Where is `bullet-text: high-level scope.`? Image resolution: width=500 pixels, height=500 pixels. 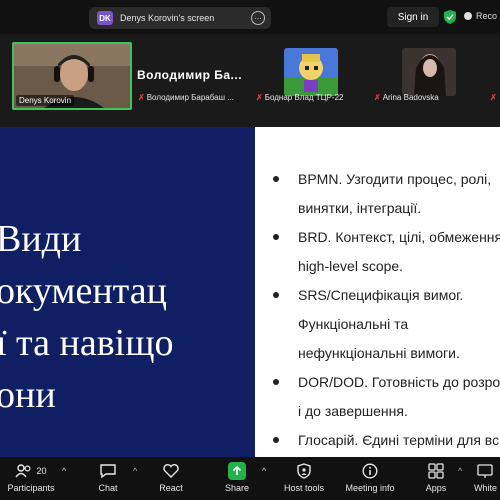
bullet-text: high-level scope. is located at coordinates (351, 266).